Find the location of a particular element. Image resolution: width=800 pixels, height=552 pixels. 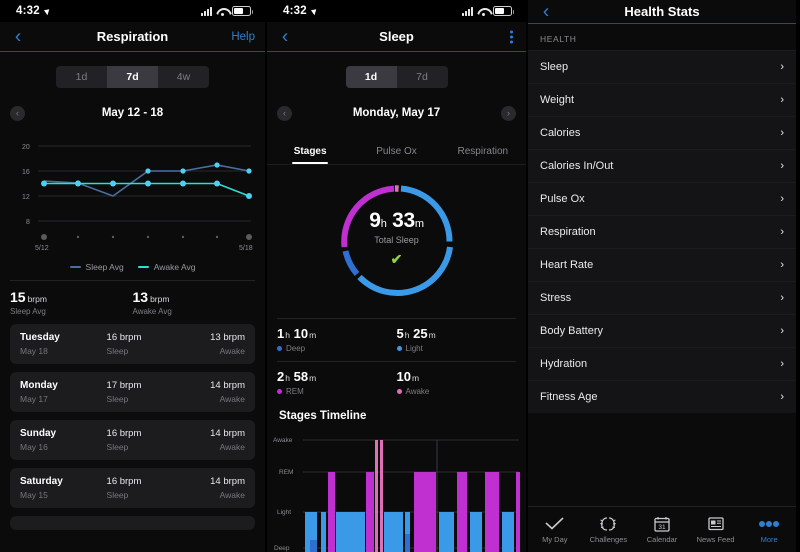

health-stats-navbar: ‹ Health Stats is located at coordinates (662, 12).